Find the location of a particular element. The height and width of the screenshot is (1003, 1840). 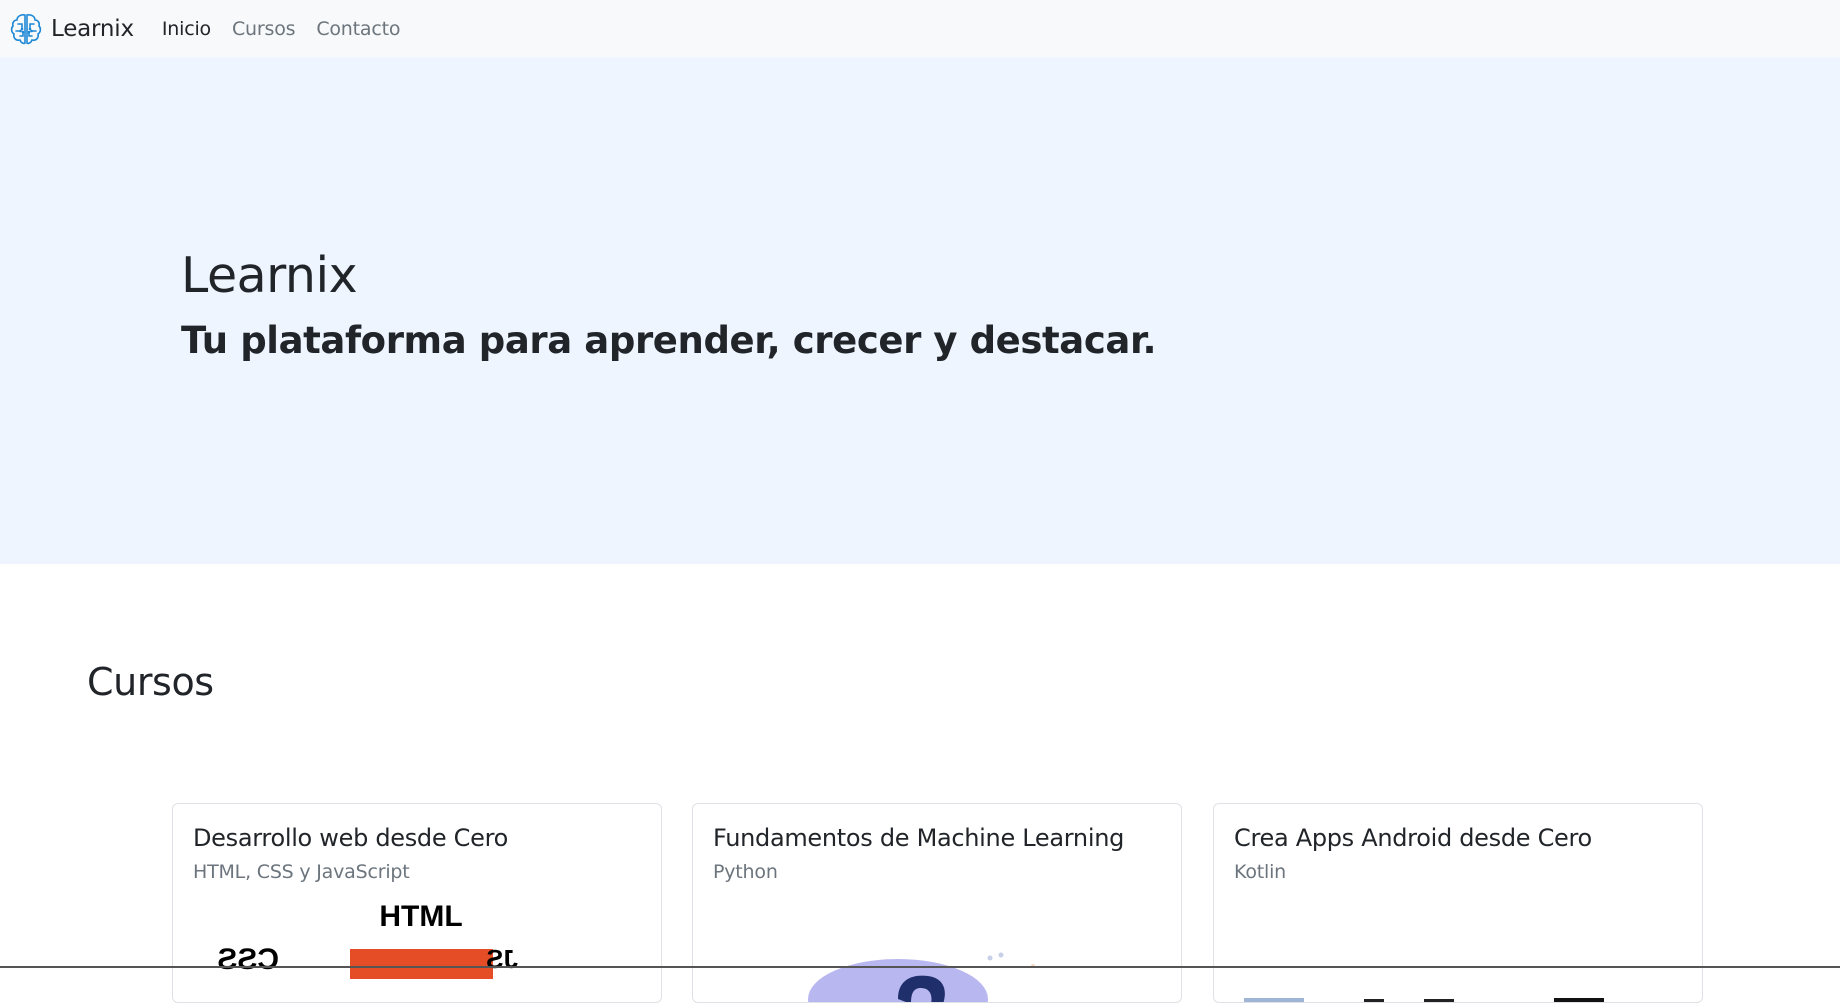

course-card-title: Fundamentos de Machine Learning is located at coordinates (919, 838).